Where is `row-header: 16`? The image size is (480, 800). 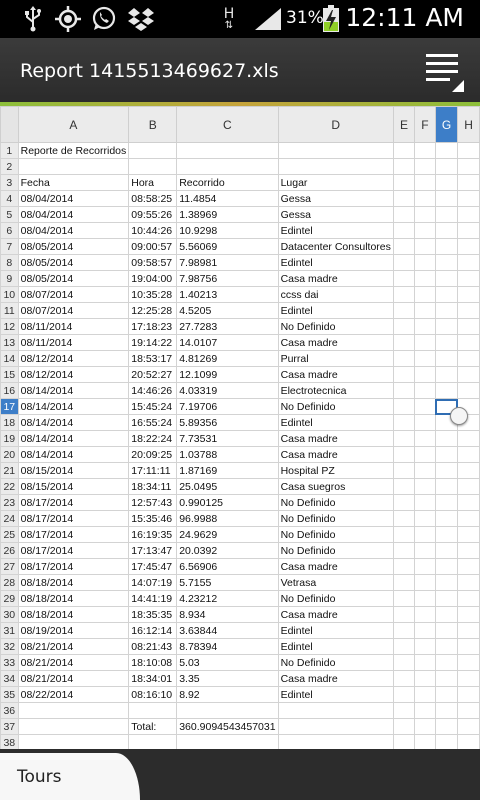 row-header: 16 is located at coordinates (9, 390).